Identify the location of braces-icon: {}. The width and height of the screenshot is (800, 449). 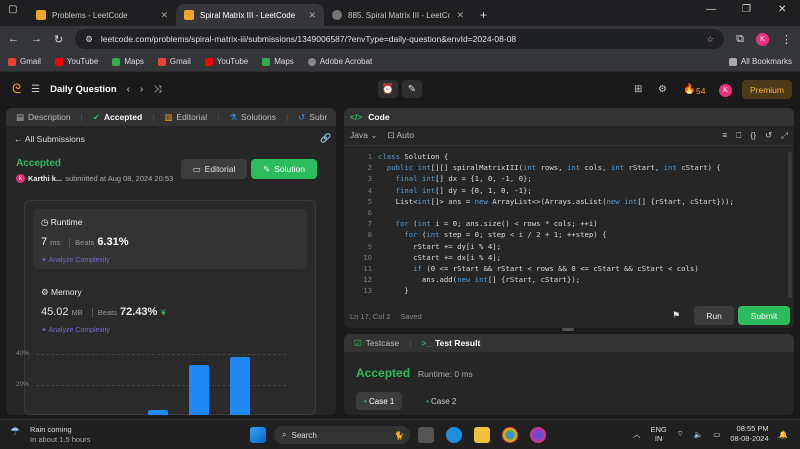
(753, 135).